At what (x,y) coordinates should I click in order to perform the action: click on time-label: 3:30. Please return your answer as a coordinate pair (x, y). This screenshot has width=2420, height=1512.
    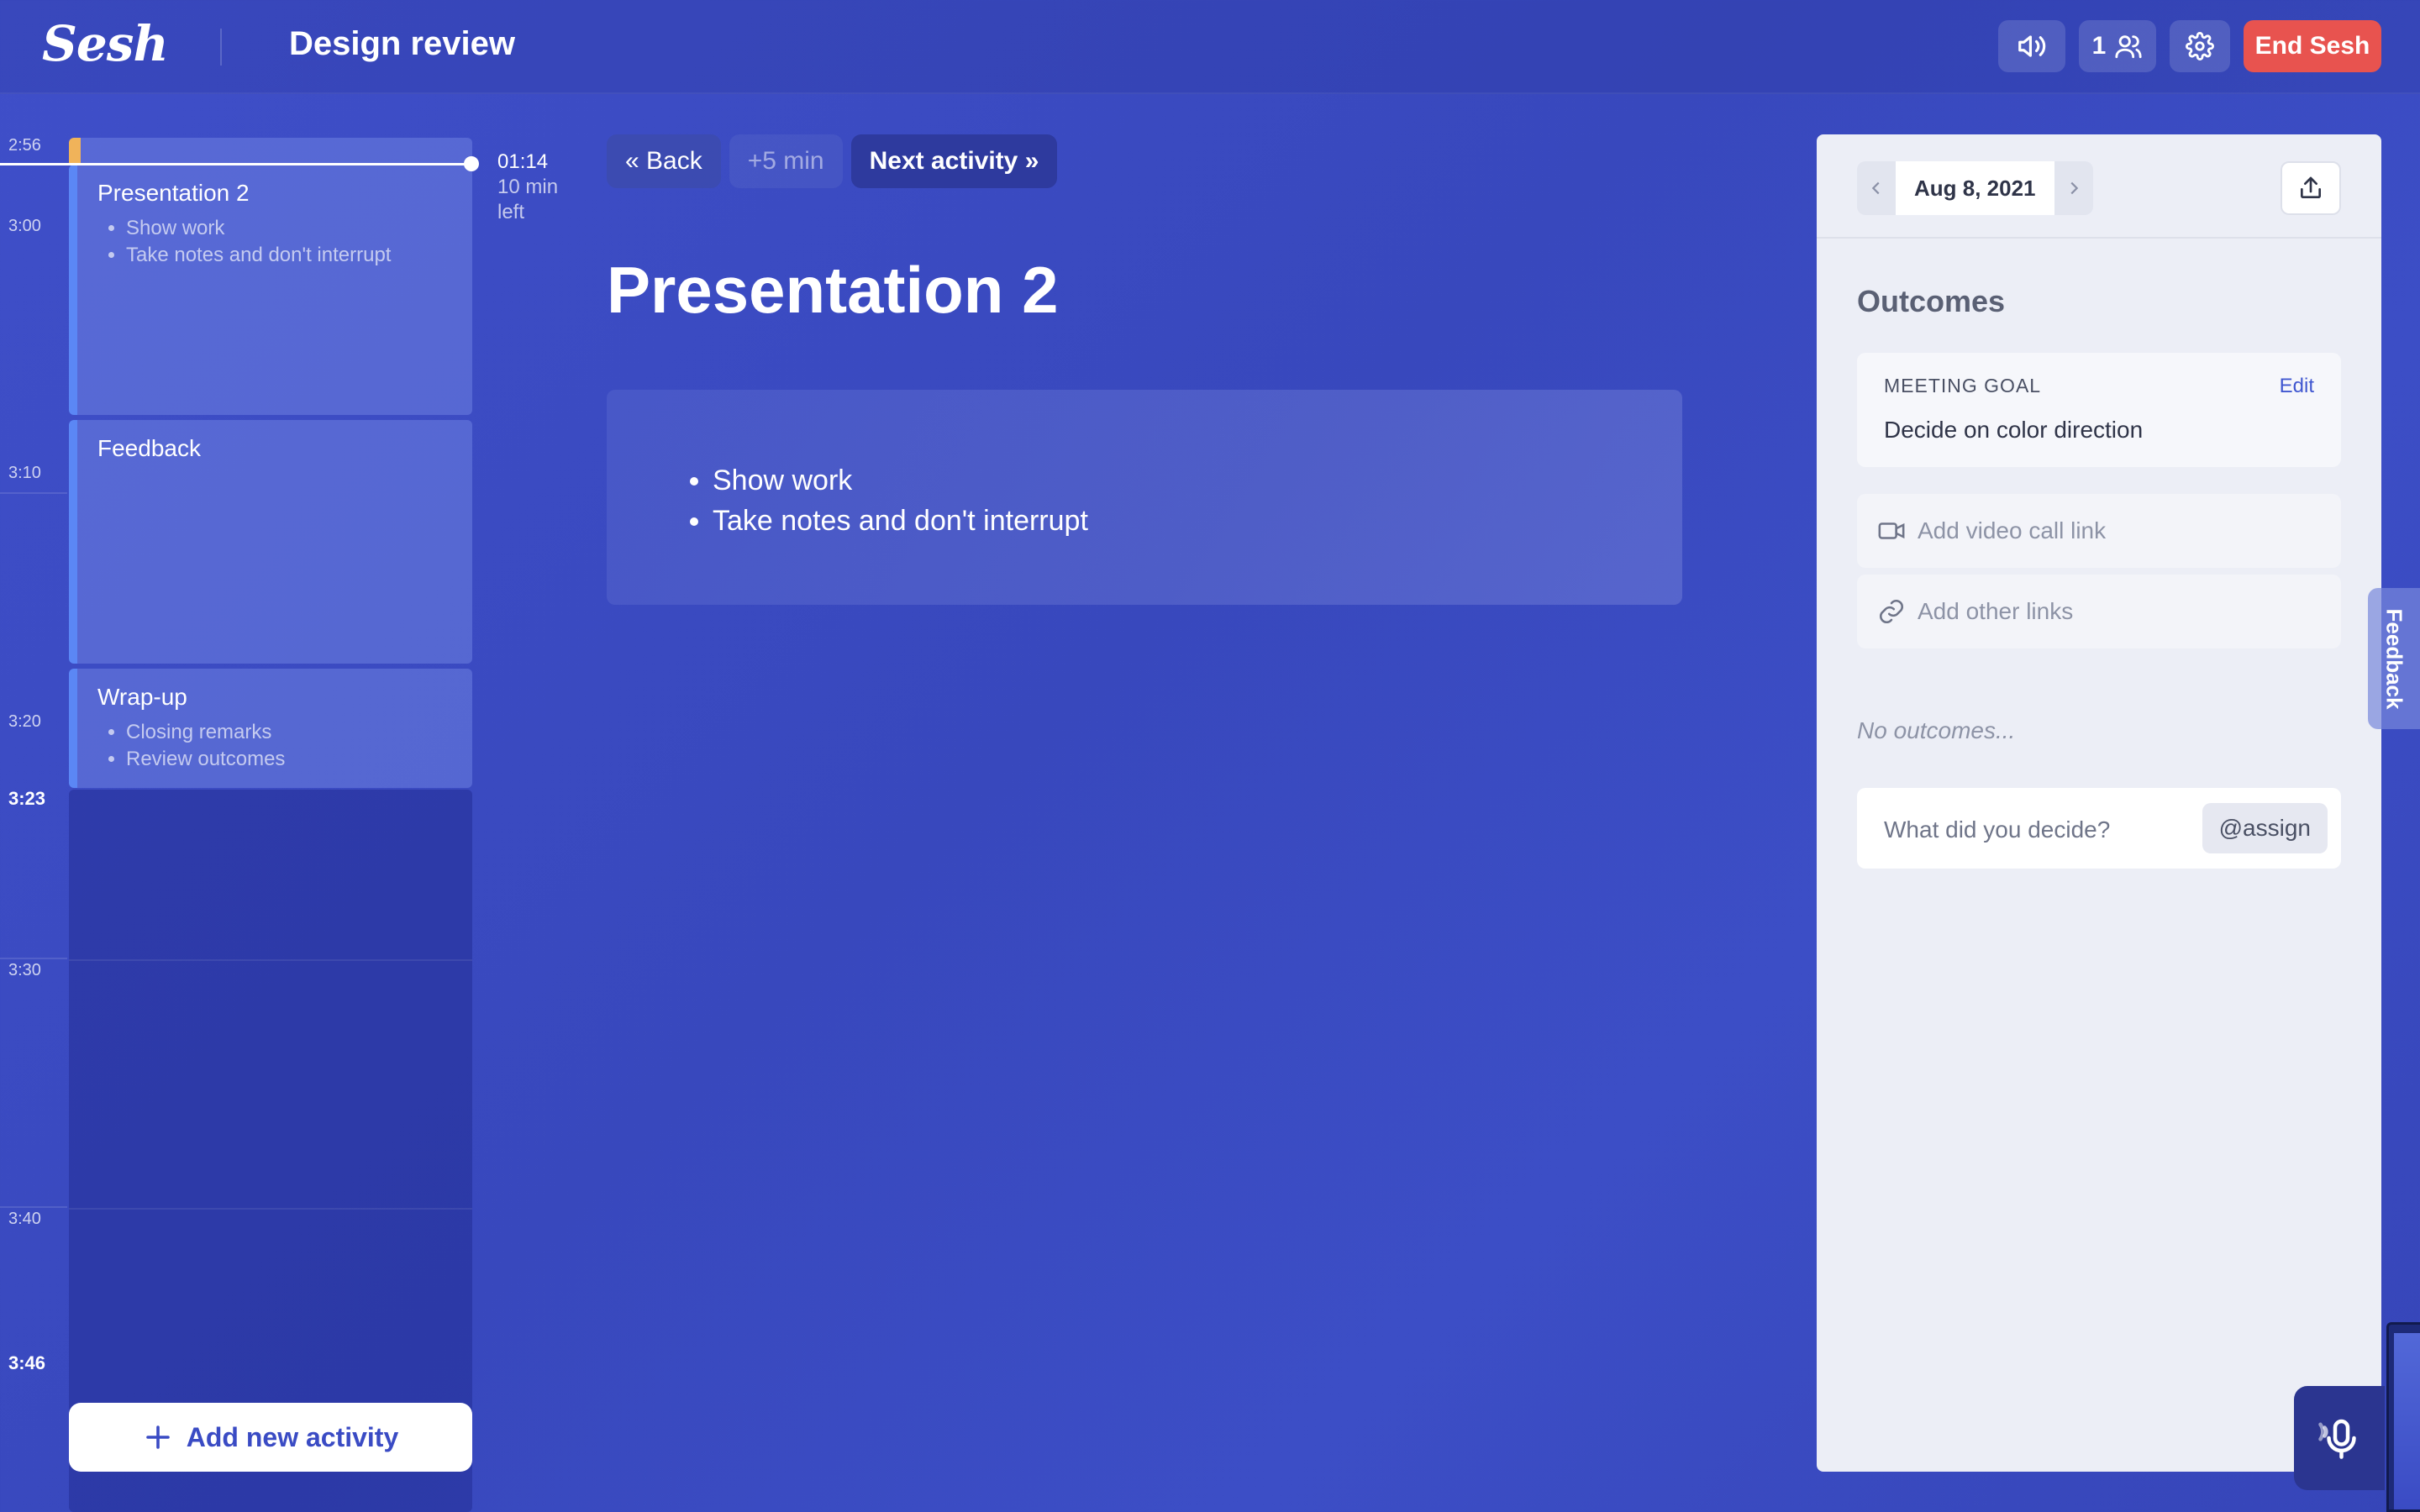
    Looking at the image, I should click on (24, 970).